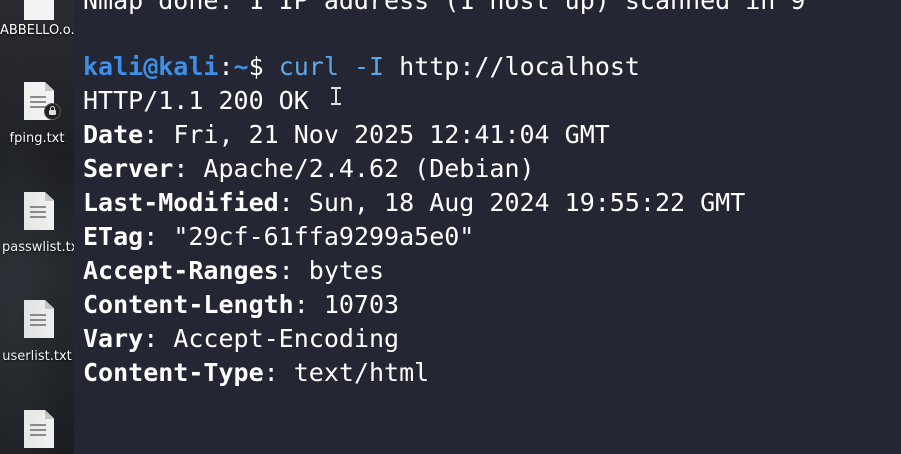 The image size is (901, 454). What do you see at coordinates (128, 168) in the screenshot?
I see `http-header-key: Server` at bounding box center [128, 168].